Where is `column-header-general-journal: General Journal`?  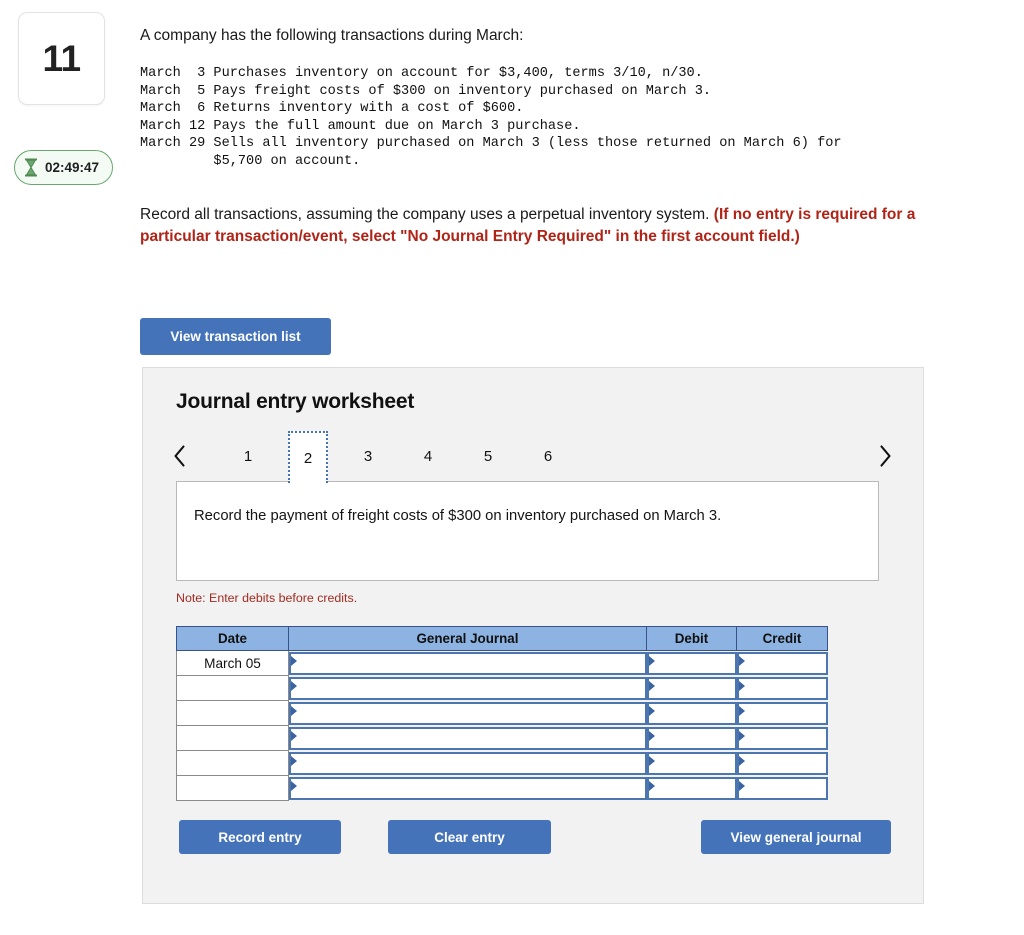
column-header-general-journal: General Journal is located at coordinates (467, 638).